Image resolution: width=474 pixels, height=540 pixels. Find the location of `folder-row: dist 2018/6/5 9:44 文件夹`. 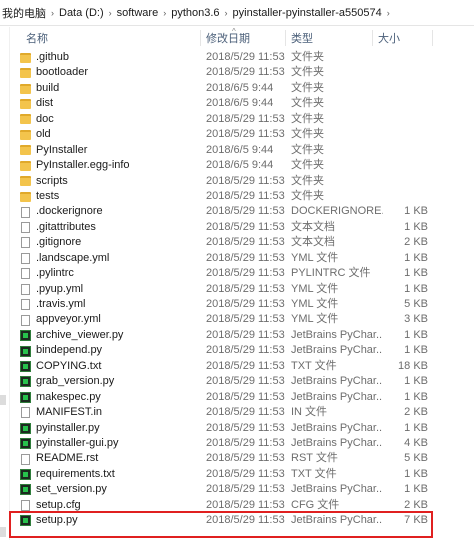

folder-row: dist 2018/6/5 9:44 文件夹 is located at coordinates (242, 103).